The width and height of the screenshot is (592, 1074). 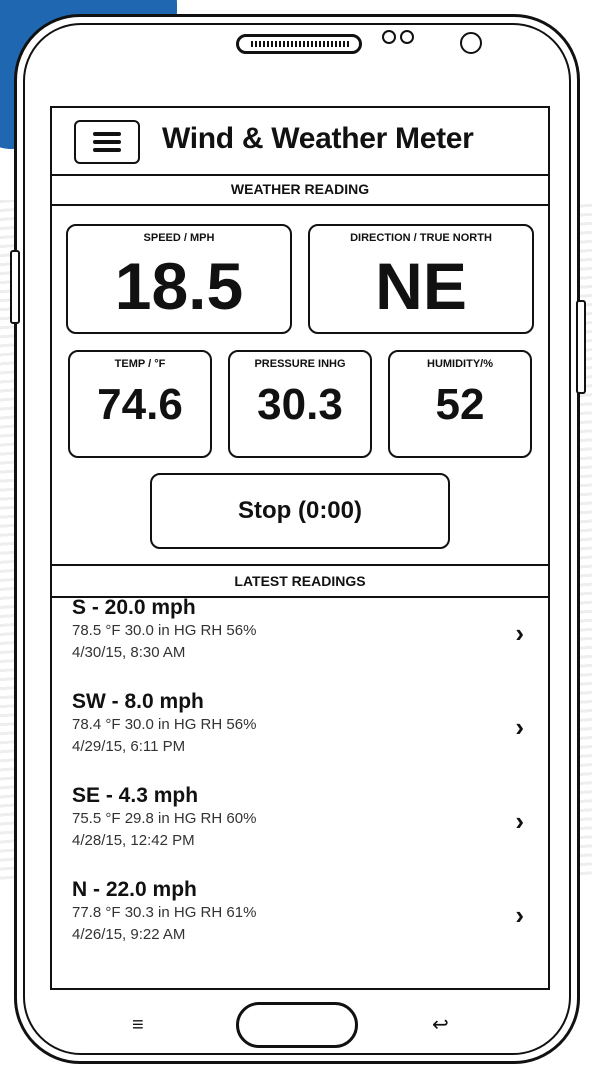 What do you see at coordinates (300, 511) in the screenshot?
I see `stop-button: Stop (0:00)` at bounding box center [300, 511].